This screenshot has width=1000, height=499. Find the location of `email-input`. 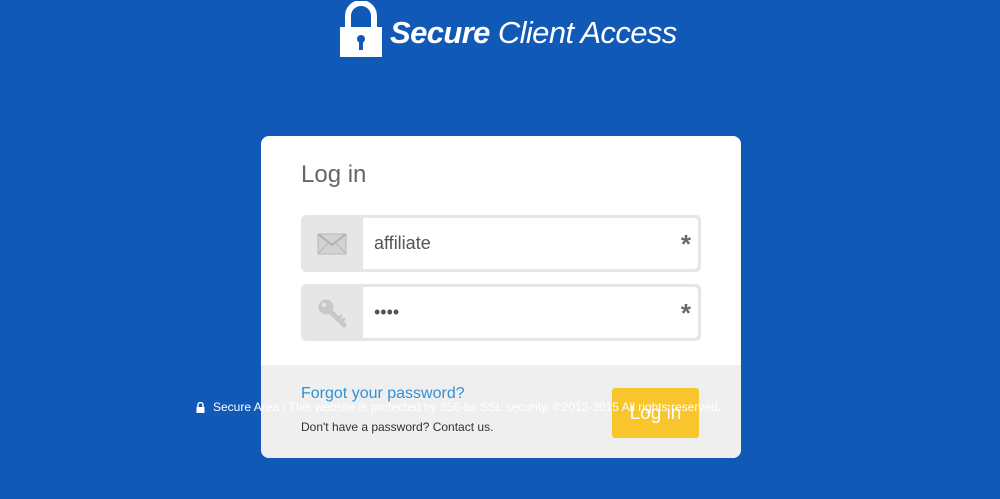

email-input is located at coordinates (530, 243).